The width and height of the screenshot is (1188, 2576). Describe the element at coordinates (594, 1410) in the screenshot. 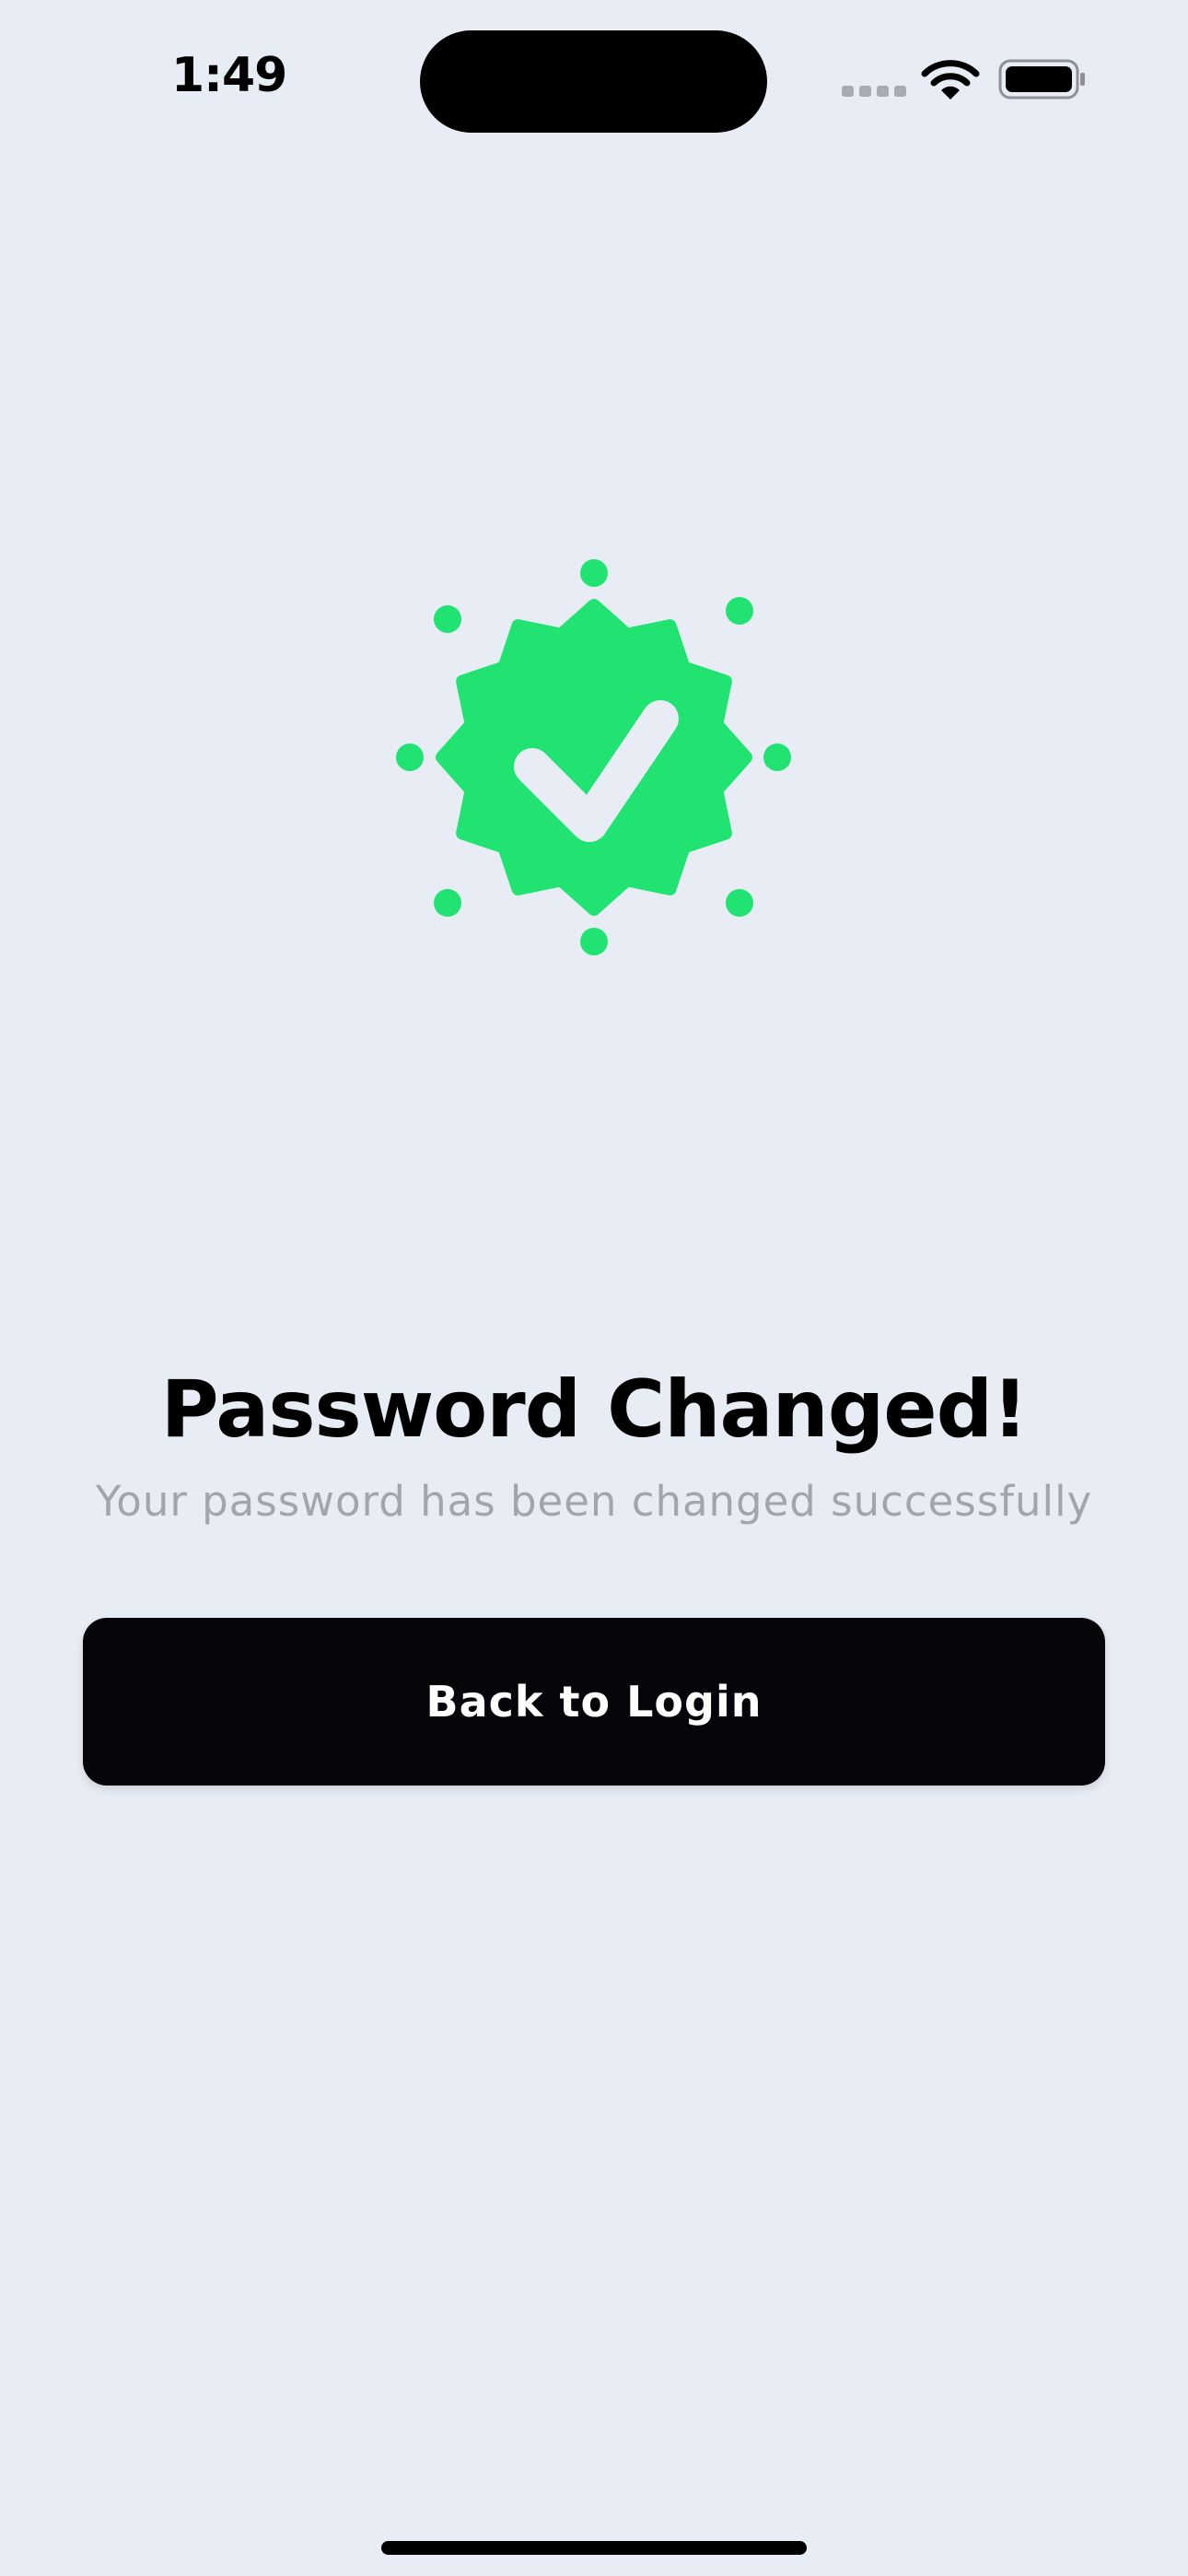

I see `page-title: Password Changed!` at that location.